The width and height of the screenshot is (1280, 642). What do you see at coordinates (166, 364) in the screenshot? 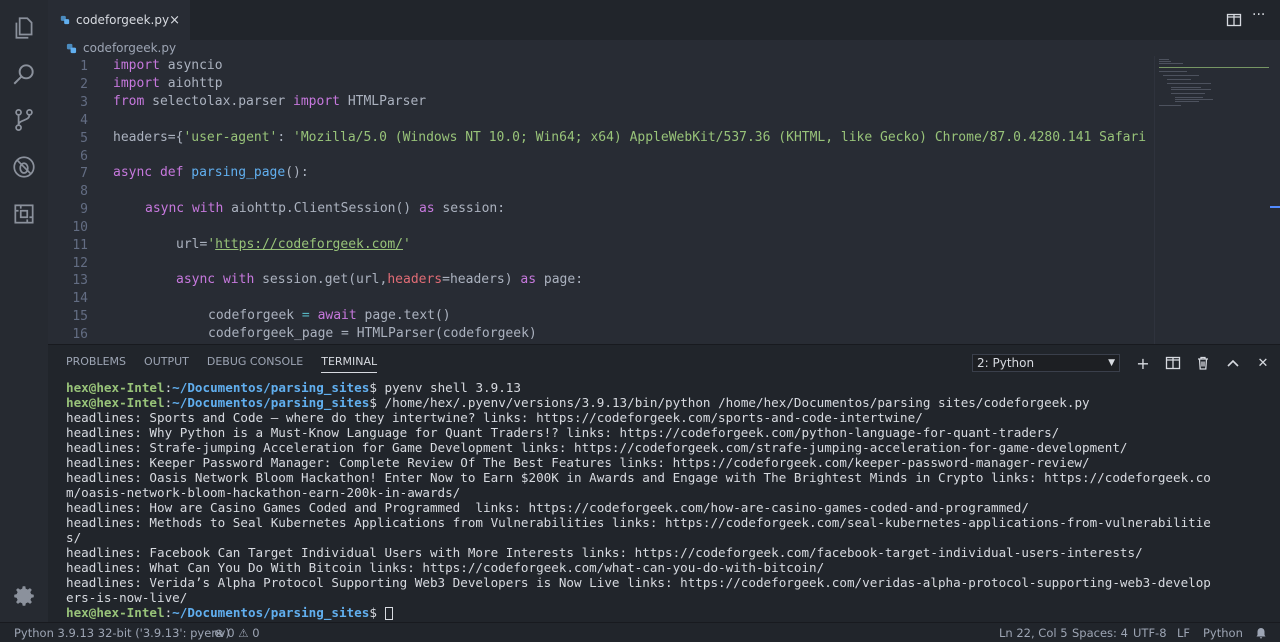
I see `tab-output: OUTPUT` at bounding box center [166, 364].